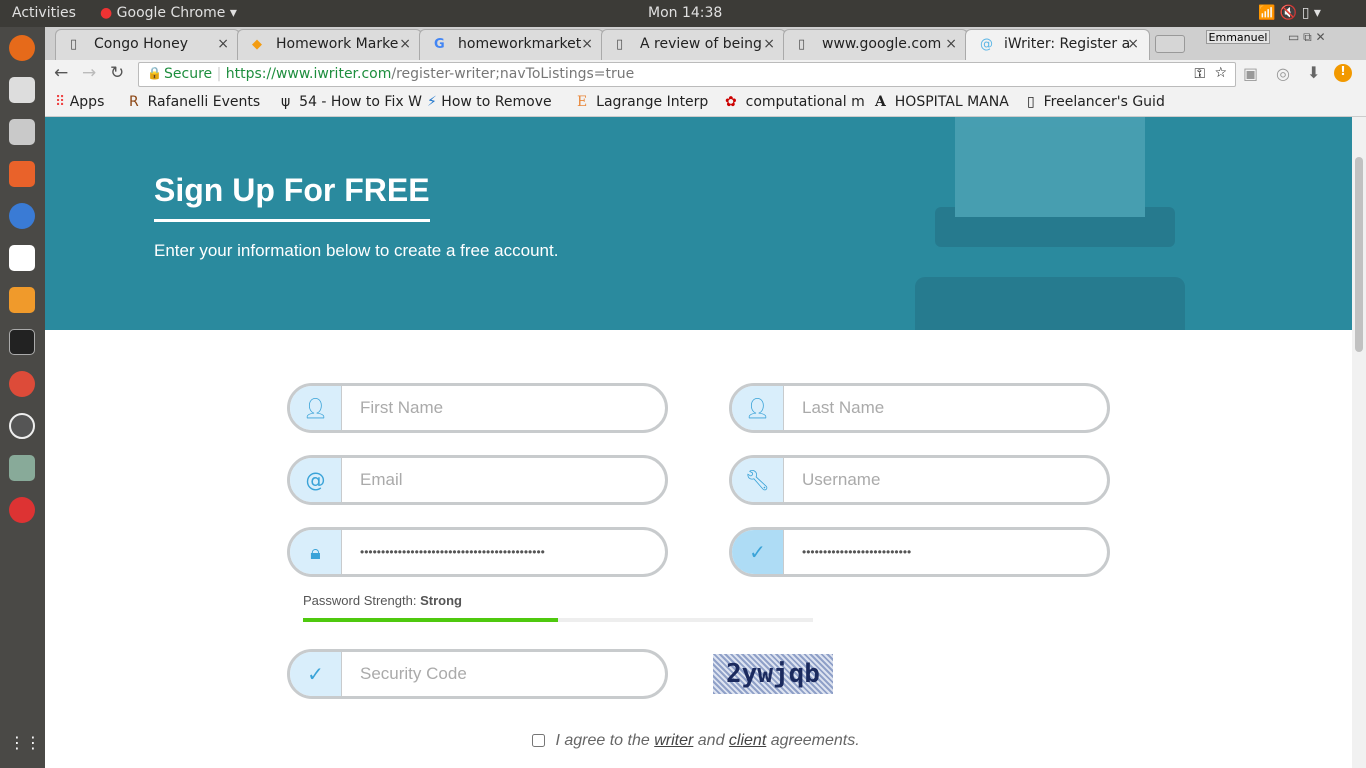 The width and height of the screenshot is (1366, 768). I want to click on download-icon: ⬇, so click(1313, 72).